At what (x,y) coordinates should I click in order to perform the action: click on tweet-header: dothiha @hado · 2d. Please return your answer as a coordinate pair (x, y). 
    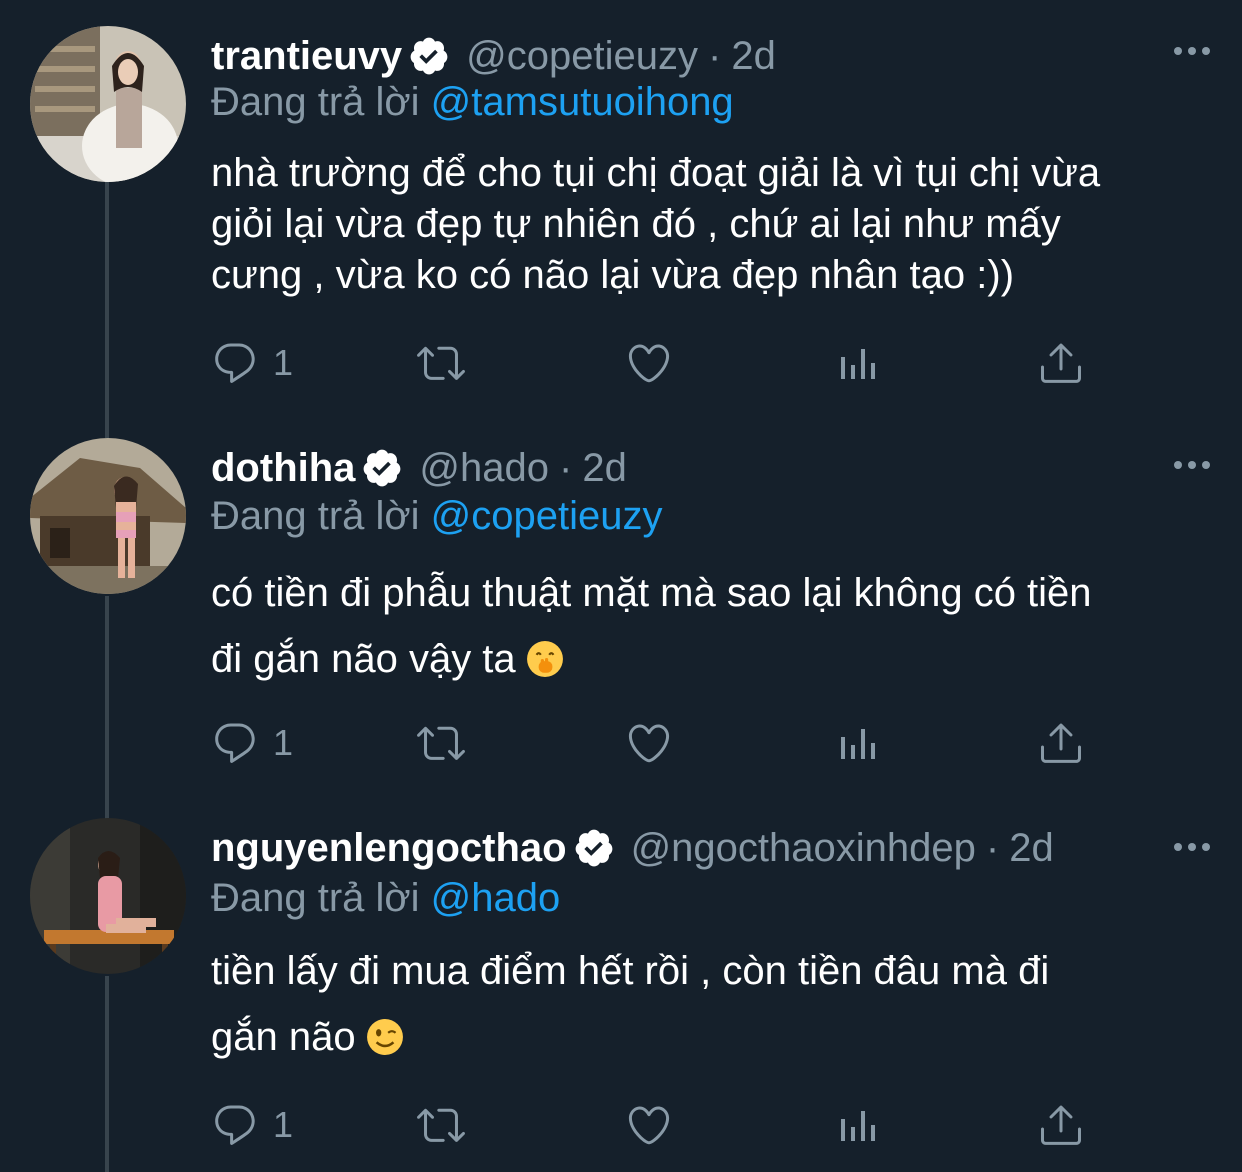
    Looking at the image, I should click on (706, 468).